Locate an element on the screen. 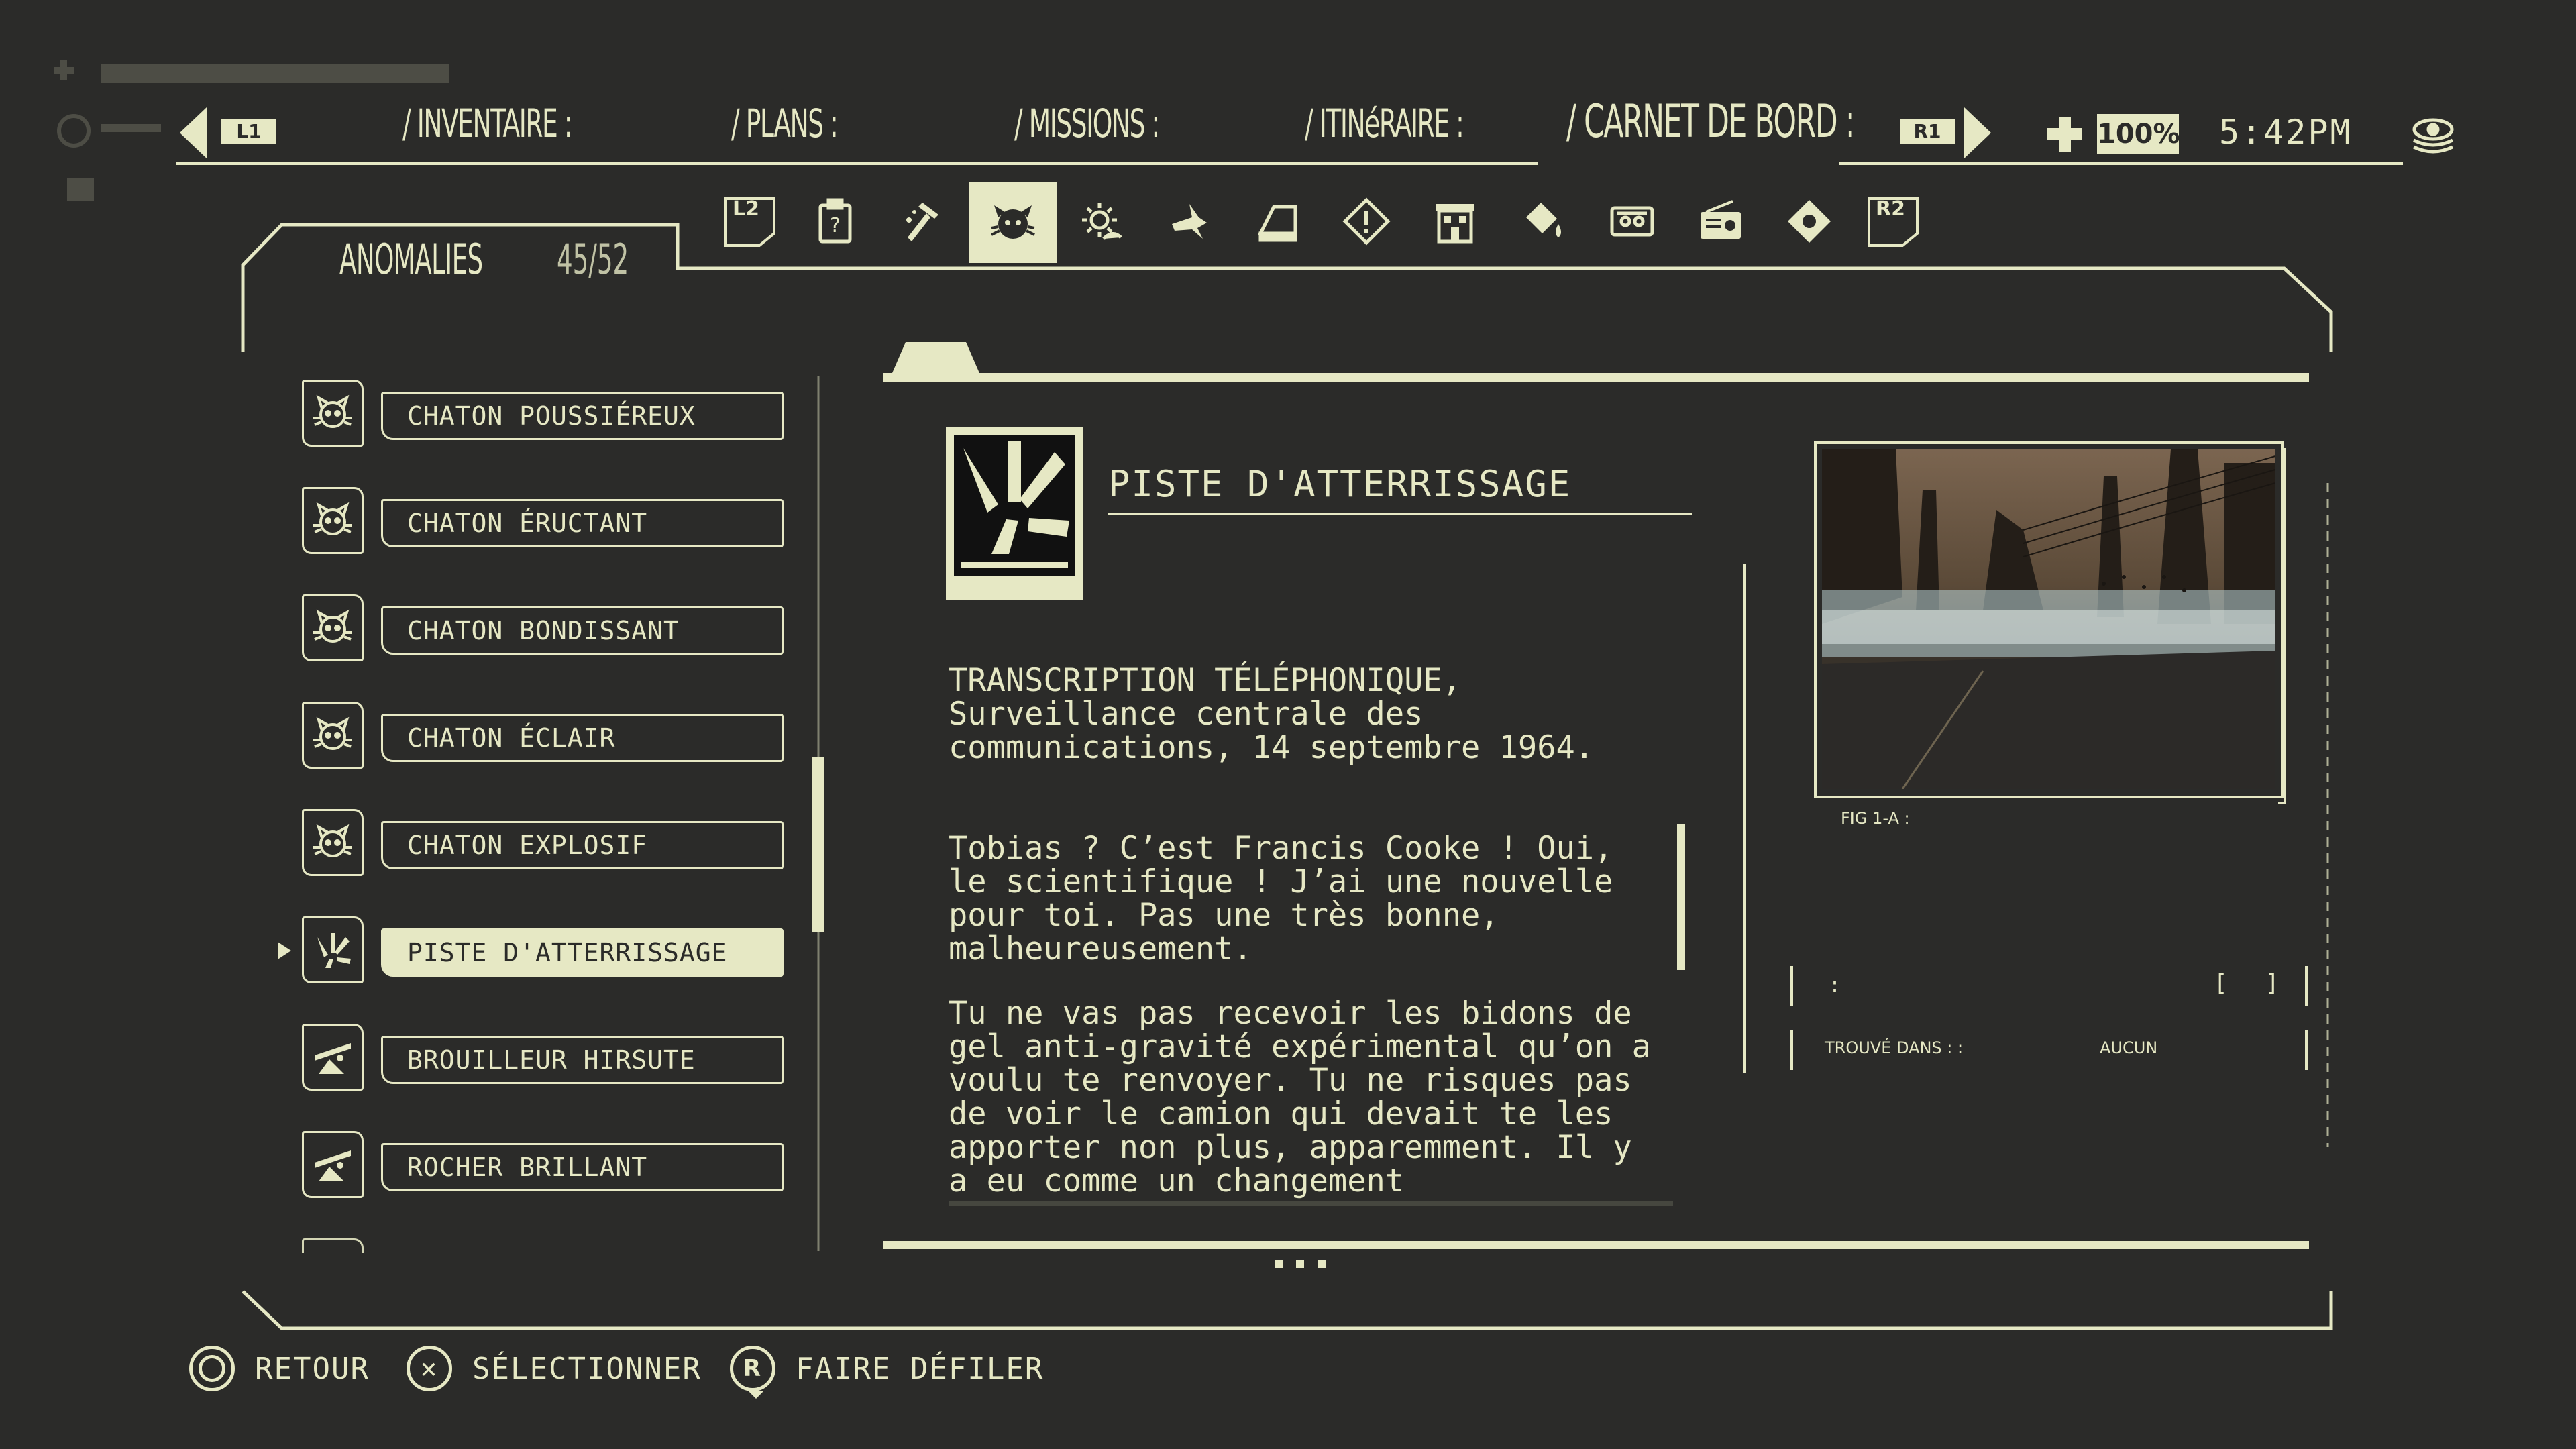 The image size is (2576, 1449). detail-title: PISTE D'ATTERRISSAGE is located at coordinates (1340, 484).